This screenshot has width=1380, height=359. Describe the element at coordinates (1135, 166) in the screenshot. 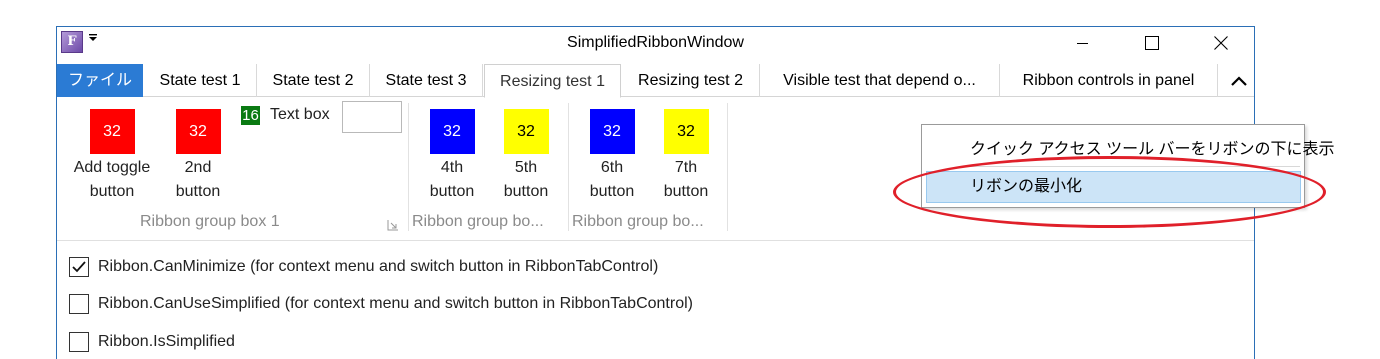

I see `menu-separator` at that location.